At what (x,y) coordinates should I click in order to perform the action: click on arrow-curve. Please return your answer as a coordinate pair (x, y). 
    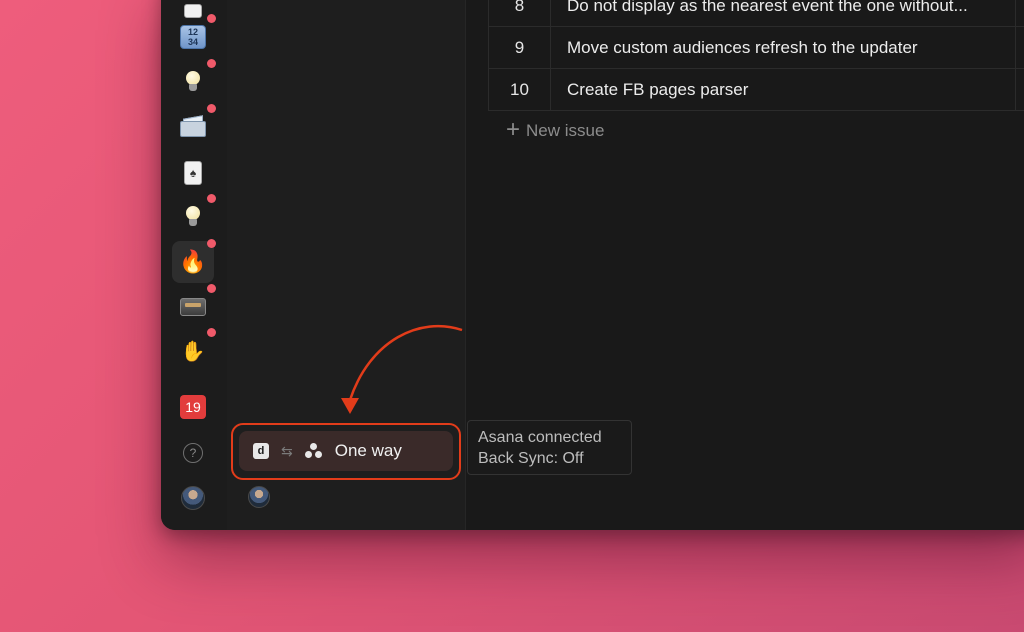
    Looking at the image, I should click on (405, 362).